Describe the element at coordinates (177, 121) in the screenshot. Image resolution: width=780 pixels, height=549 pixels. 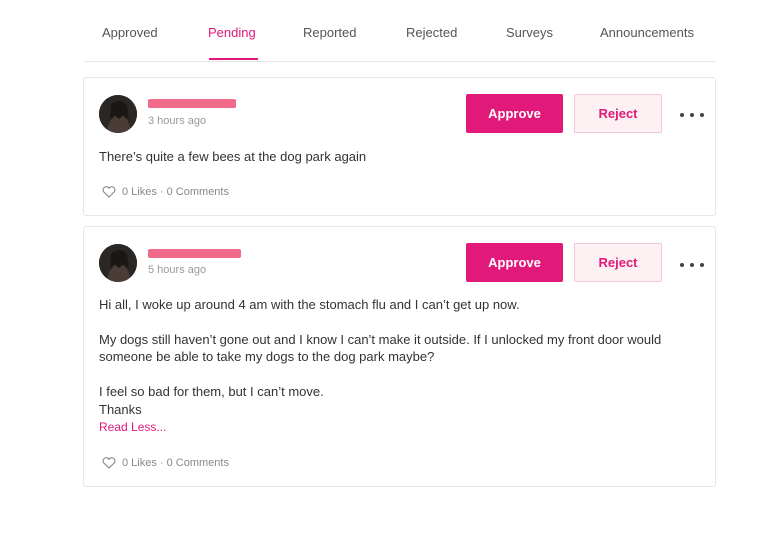
I see `post-timestamp: 3 hours ago` at that location.